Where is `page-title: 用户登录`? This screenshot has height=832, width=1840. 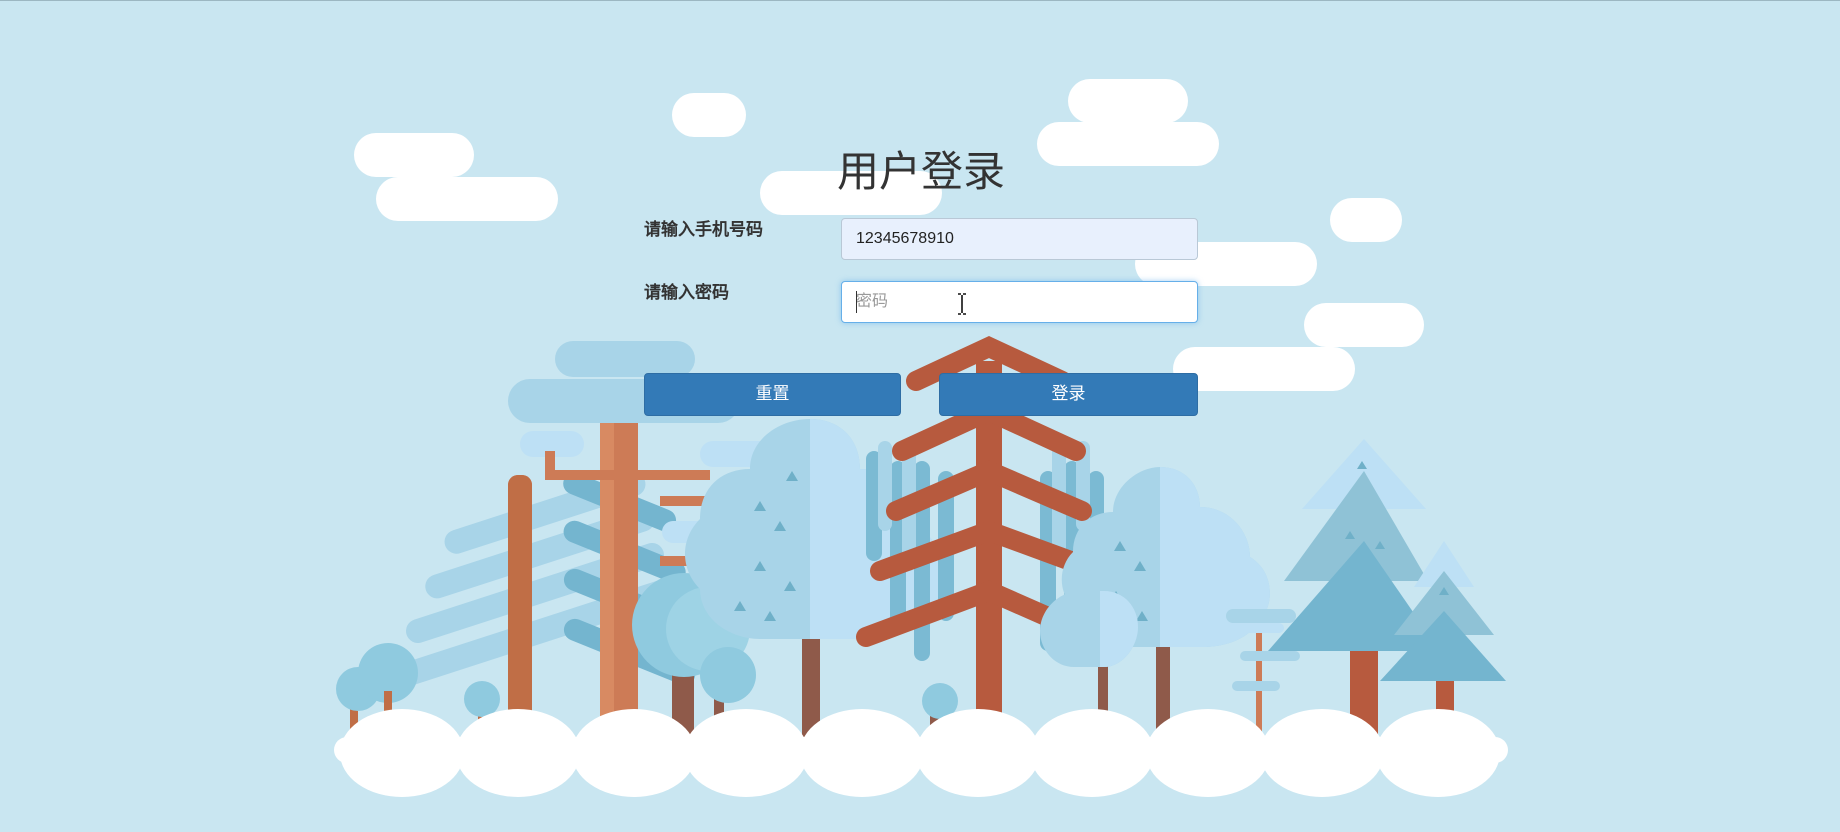 page-title: 用户登录 is located at coordinates (920, 171).